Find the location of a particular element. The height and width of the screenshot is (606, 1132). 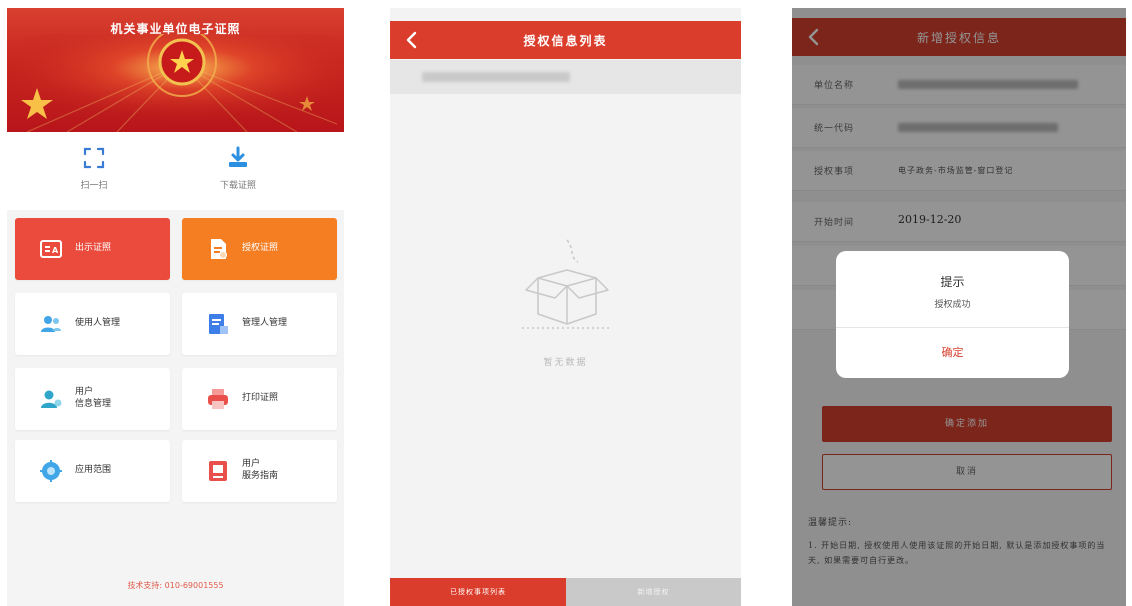

dialog-ok-button: 确定 is located at coordinates (952, 353).